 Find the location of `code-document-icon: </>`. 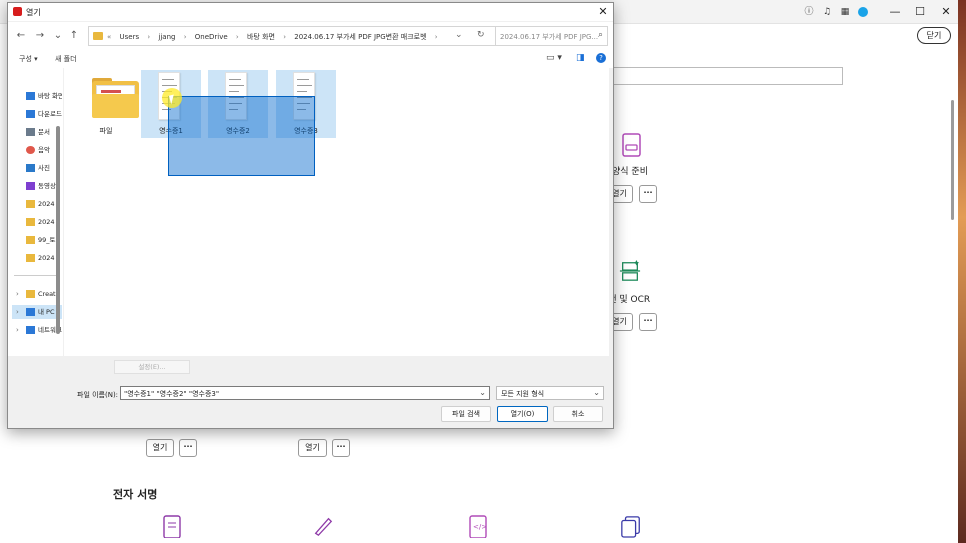

code-document-icon: </> is located at coordinates (478, 526).